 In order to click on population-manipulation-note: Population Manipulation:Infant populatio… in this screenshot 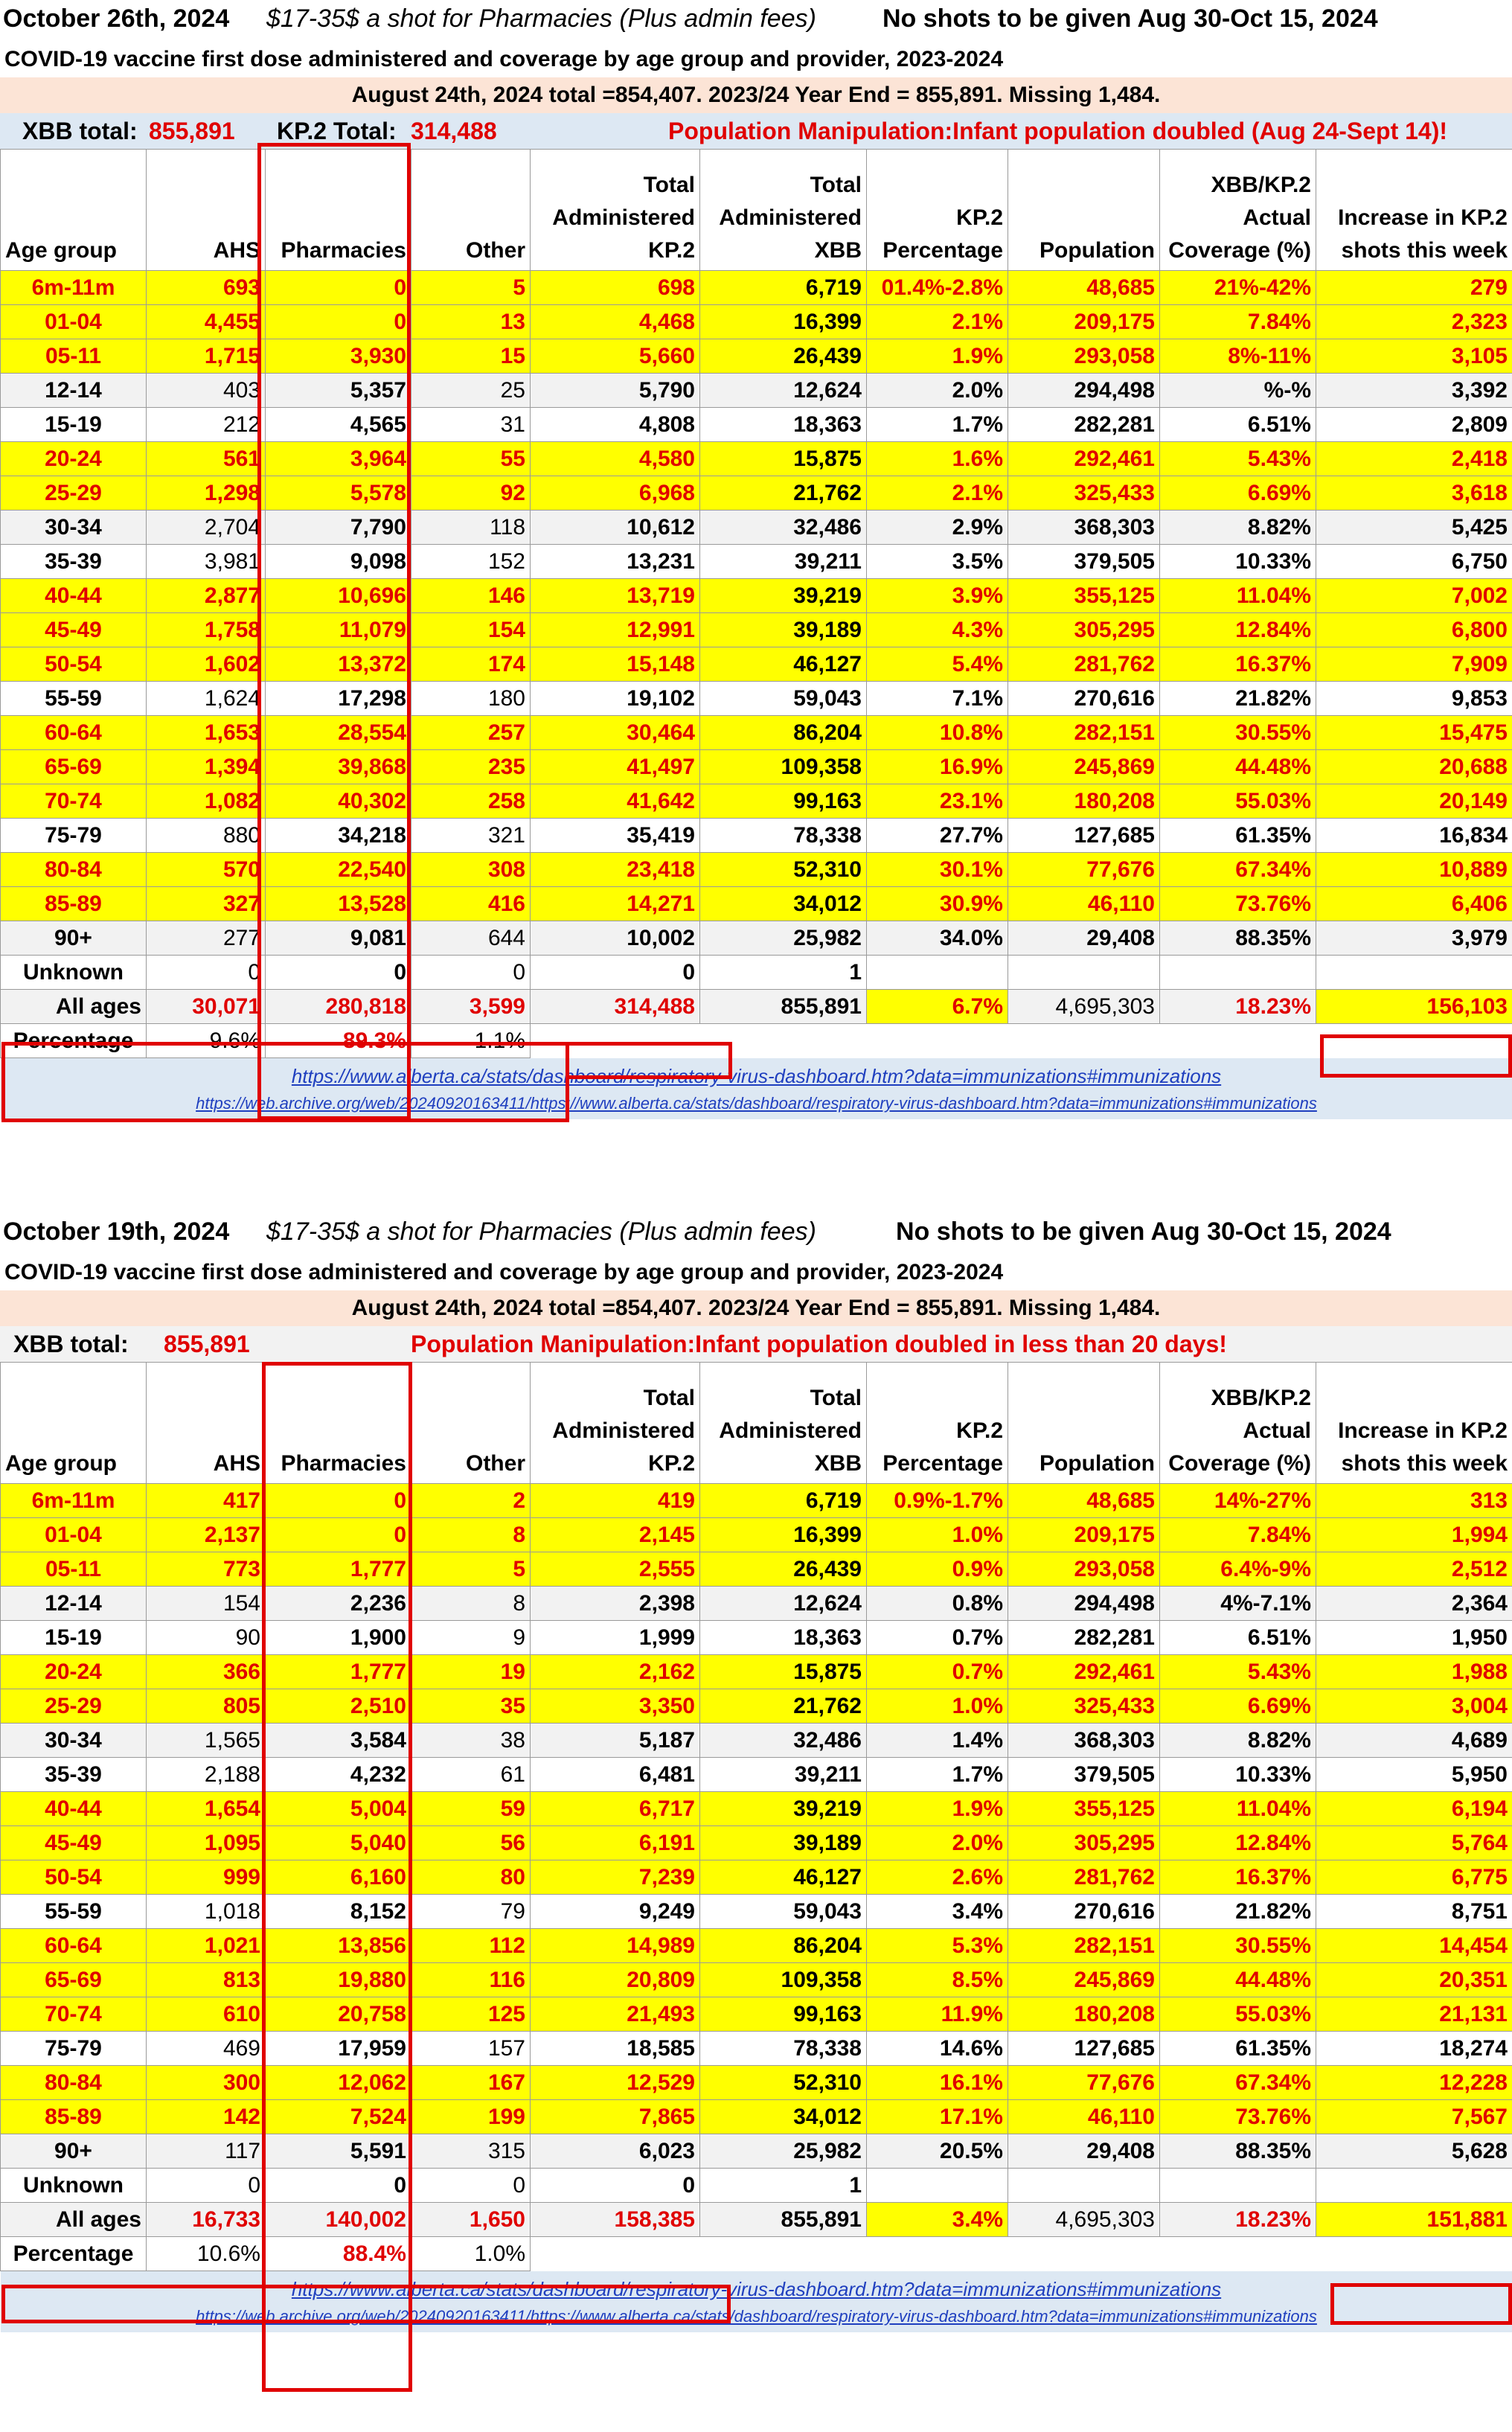, I will do `click(1058, 131)`.